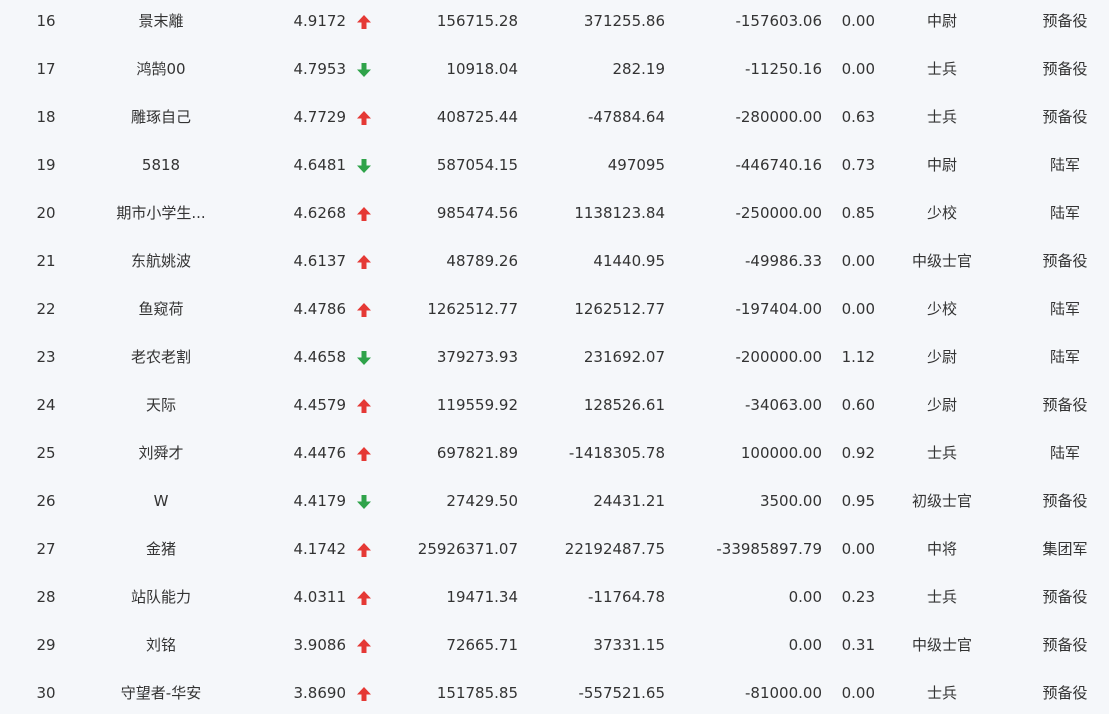 This screenshot has width=1109, height=714. What do you see at coordinates (161, 309) in the screenshot?
I see `name-cell: 鱼窥荷` at bounding box center [161, 309].